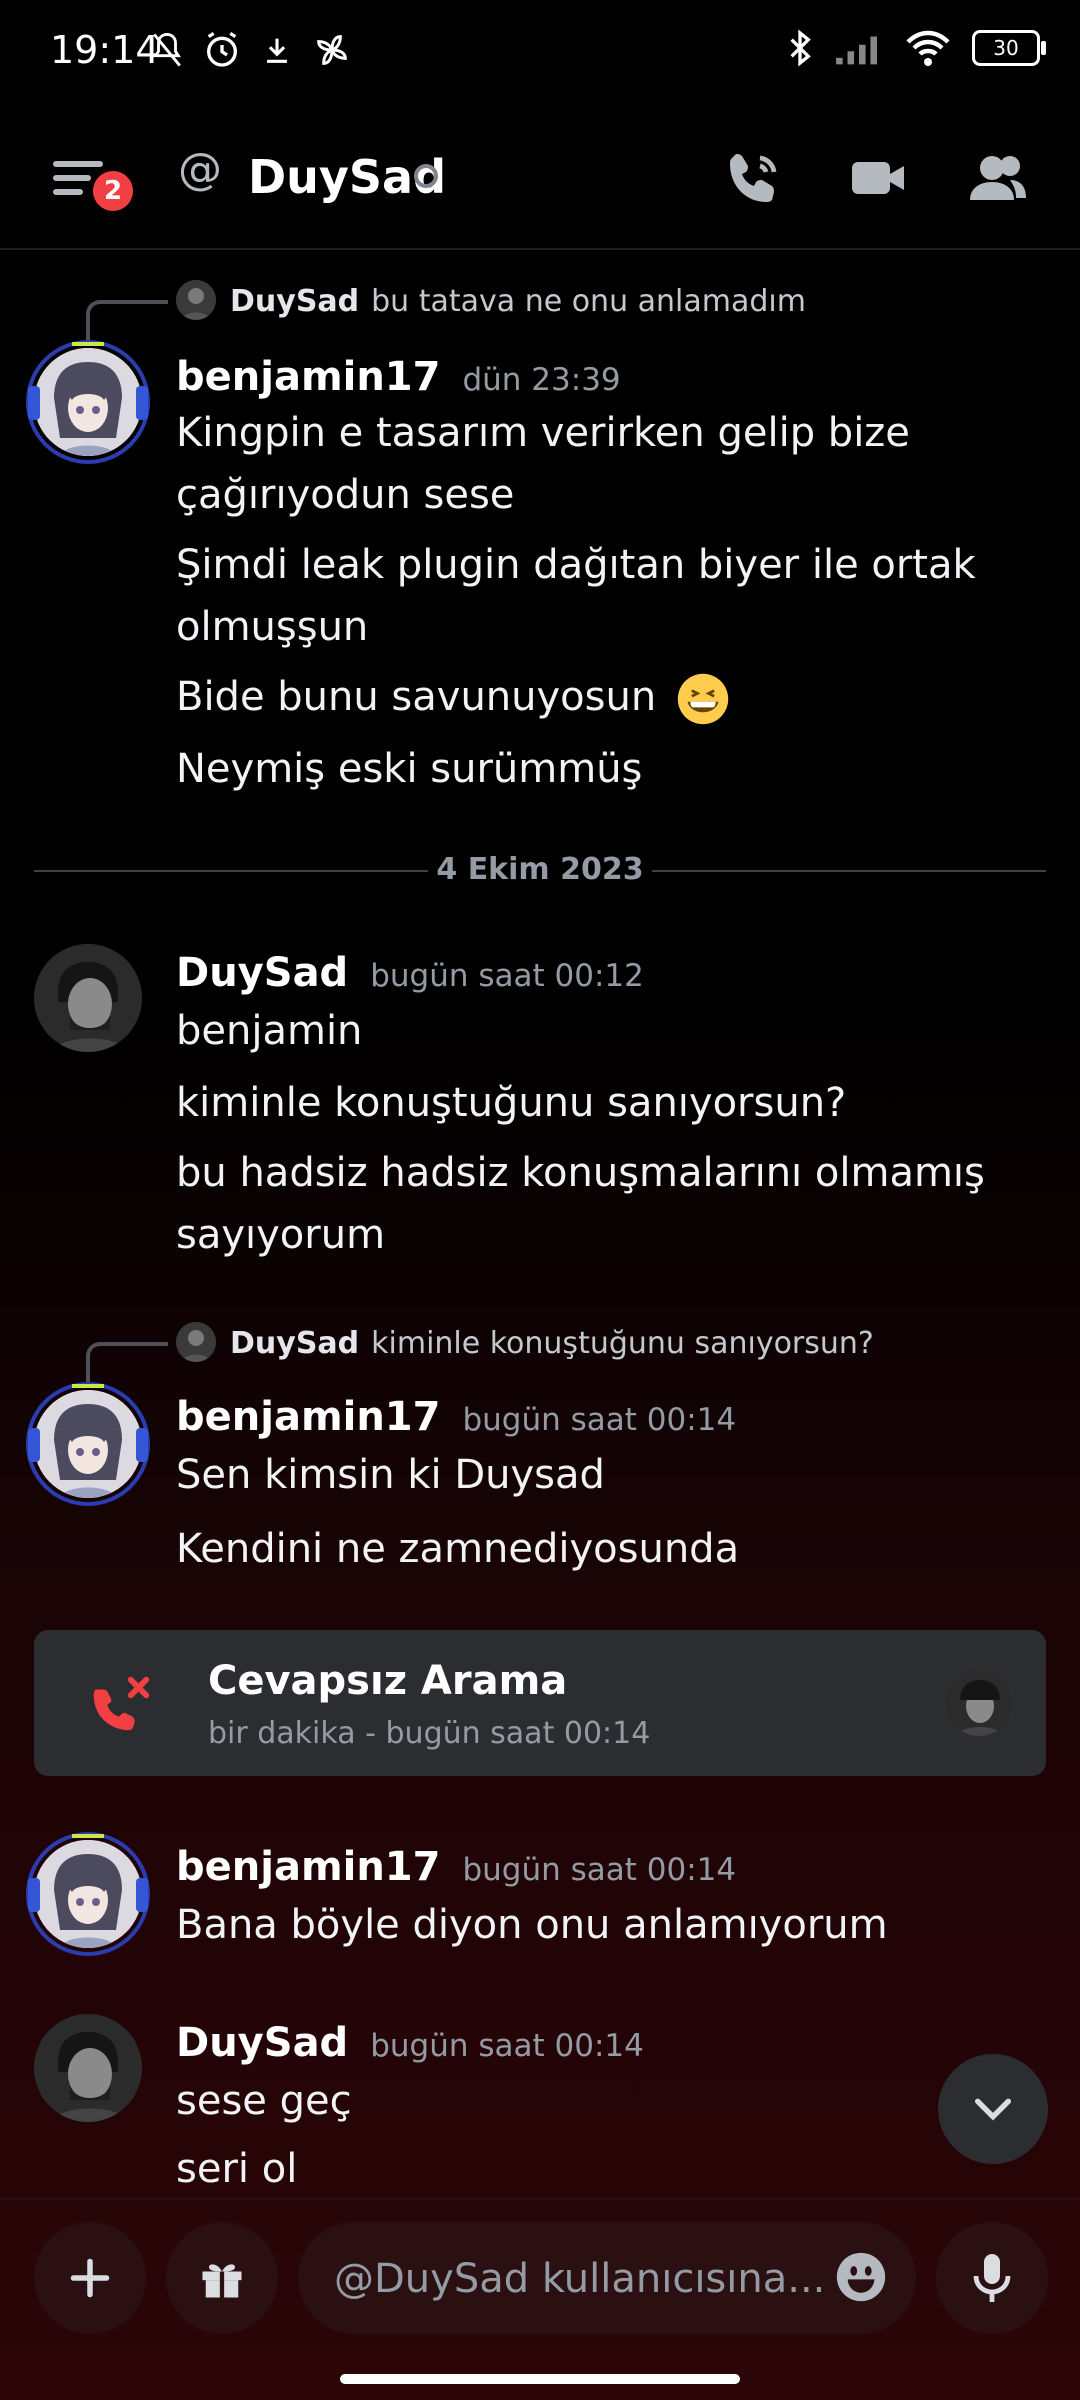 The image size is (1080, 2400). I want to click on add-attachment-button, so click(90, 2278).